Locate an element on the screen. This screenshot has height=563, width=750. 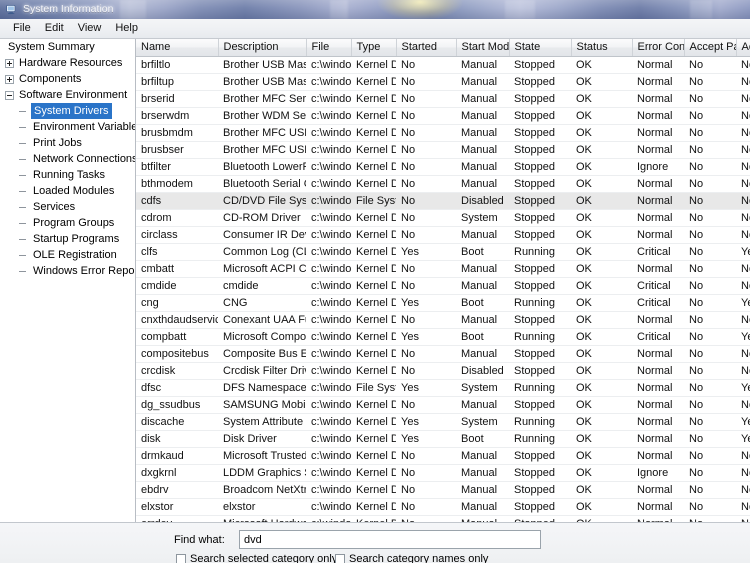
sidebar-item-system-drivers: System Drivers is located at coordinates (67, 111).